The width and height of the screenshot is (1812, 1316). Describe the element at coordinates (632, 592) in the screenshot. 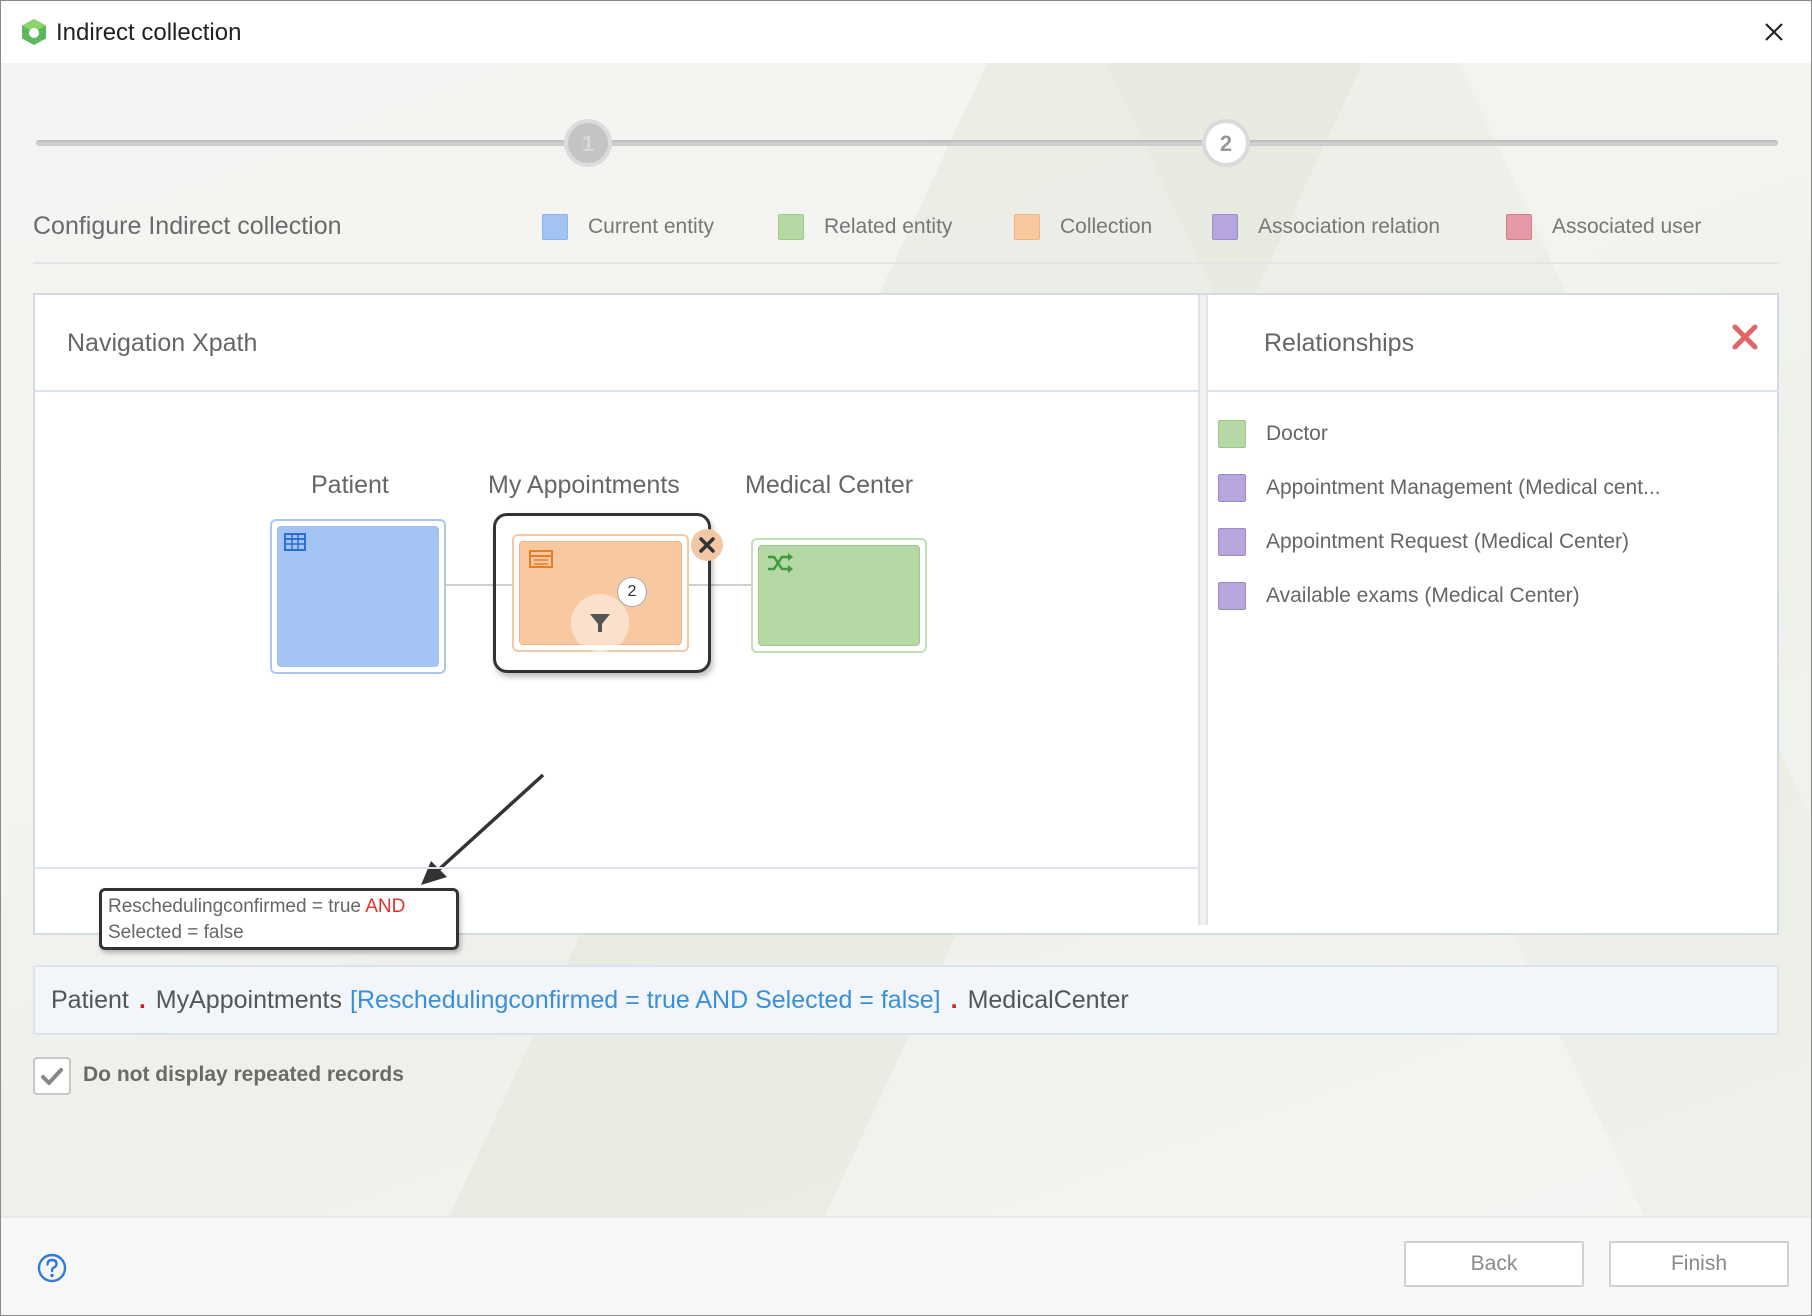

I see `filter-count-badge: 2` at that location.